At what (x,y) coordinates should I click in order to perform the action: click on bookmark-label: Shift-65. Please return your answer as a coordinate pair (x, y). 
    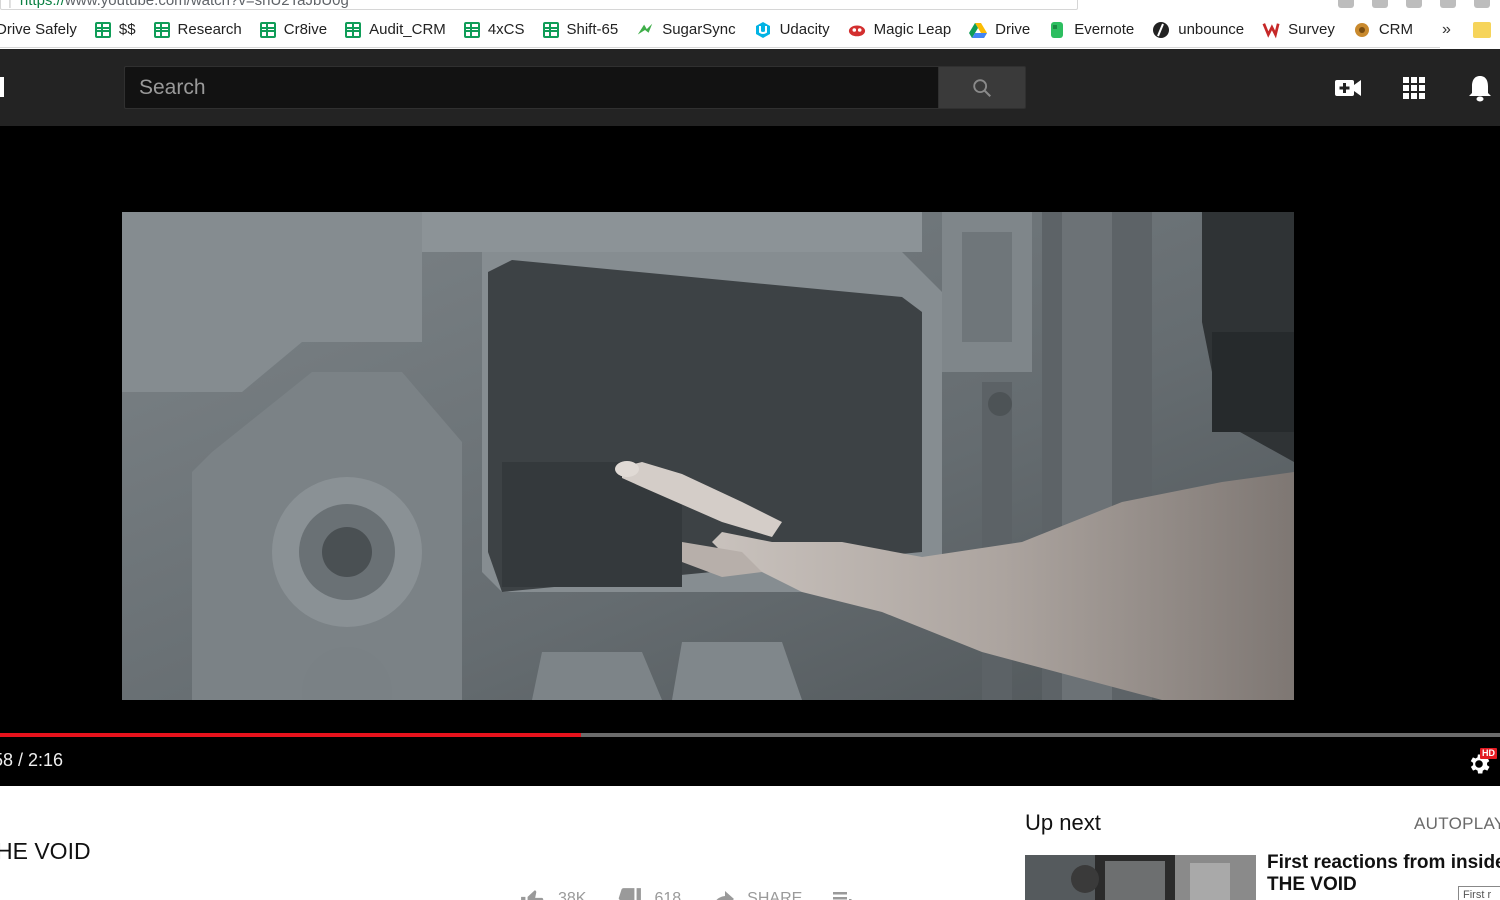
    Looking at the image, I should click on (592, 29).